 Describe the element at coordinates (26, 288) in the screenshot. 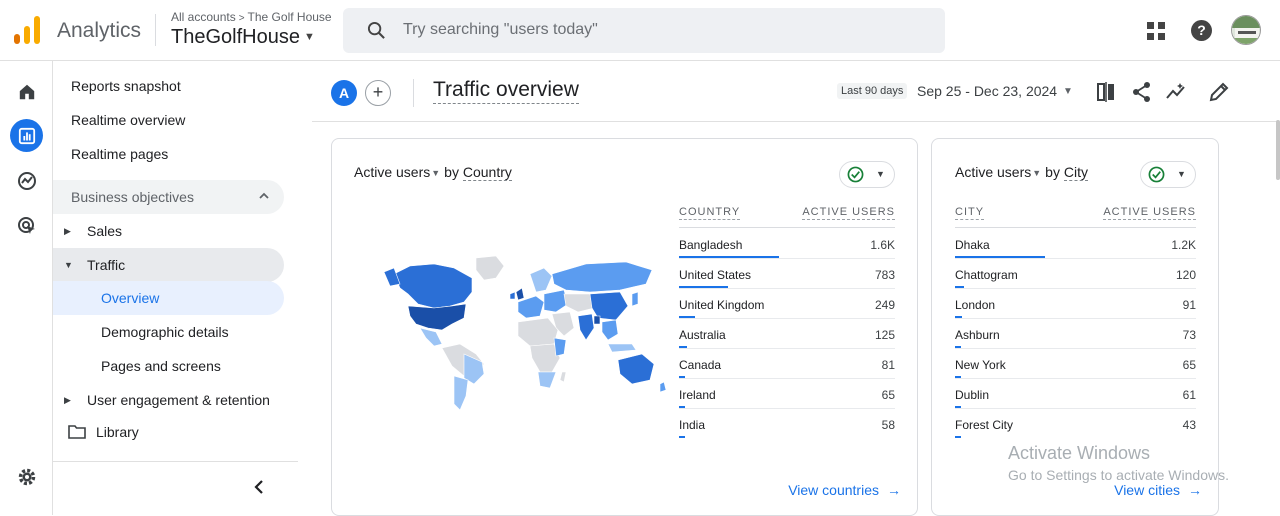

I see `left-rail` at that location.